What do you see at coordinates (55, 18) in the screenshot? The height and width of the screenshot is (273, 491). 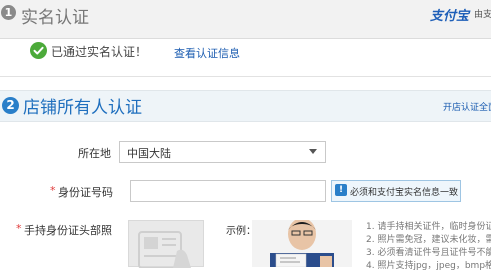 I see `section1-title: 实名认证` at bounding box center [55, 18].